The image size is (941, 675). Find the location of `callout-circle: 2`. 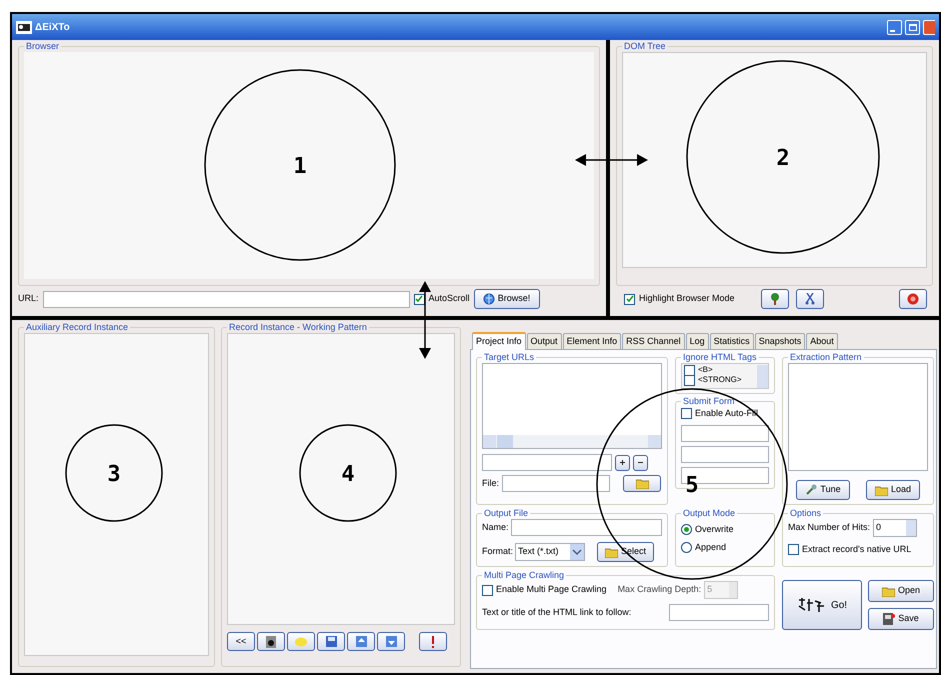

callout-circle: 2 is located at coordinates (783, 157).